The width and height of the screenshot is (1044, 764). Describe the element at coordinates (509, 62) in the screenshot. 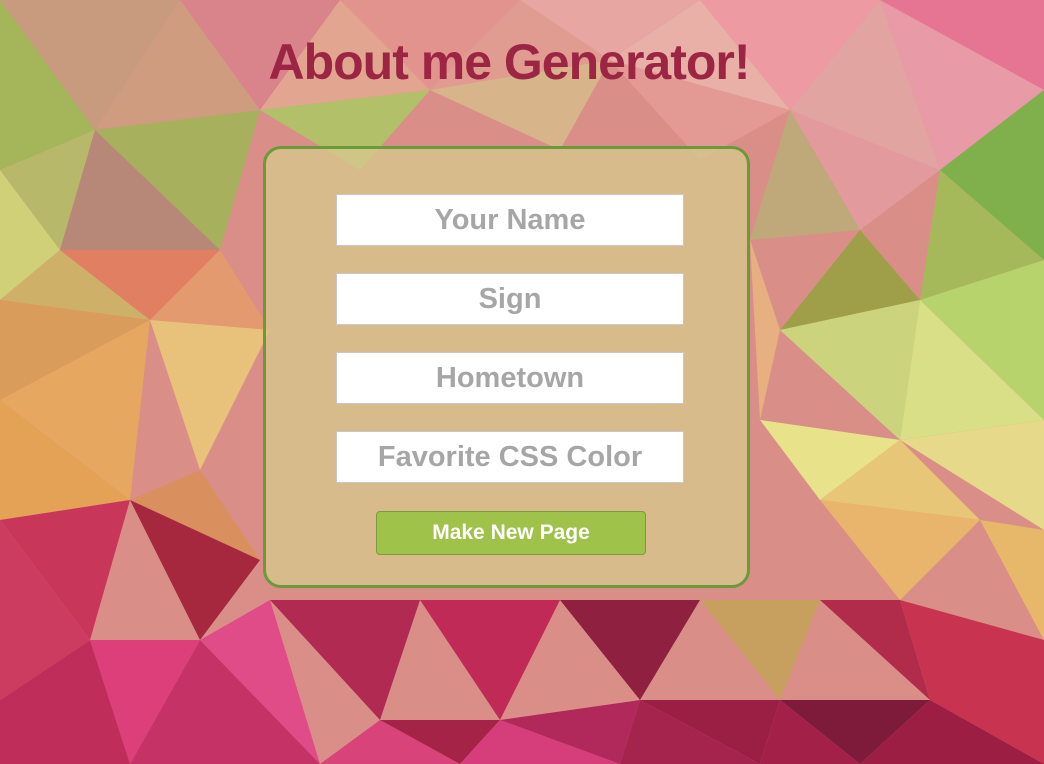

I see `page-title: About me Generator!` at that location.